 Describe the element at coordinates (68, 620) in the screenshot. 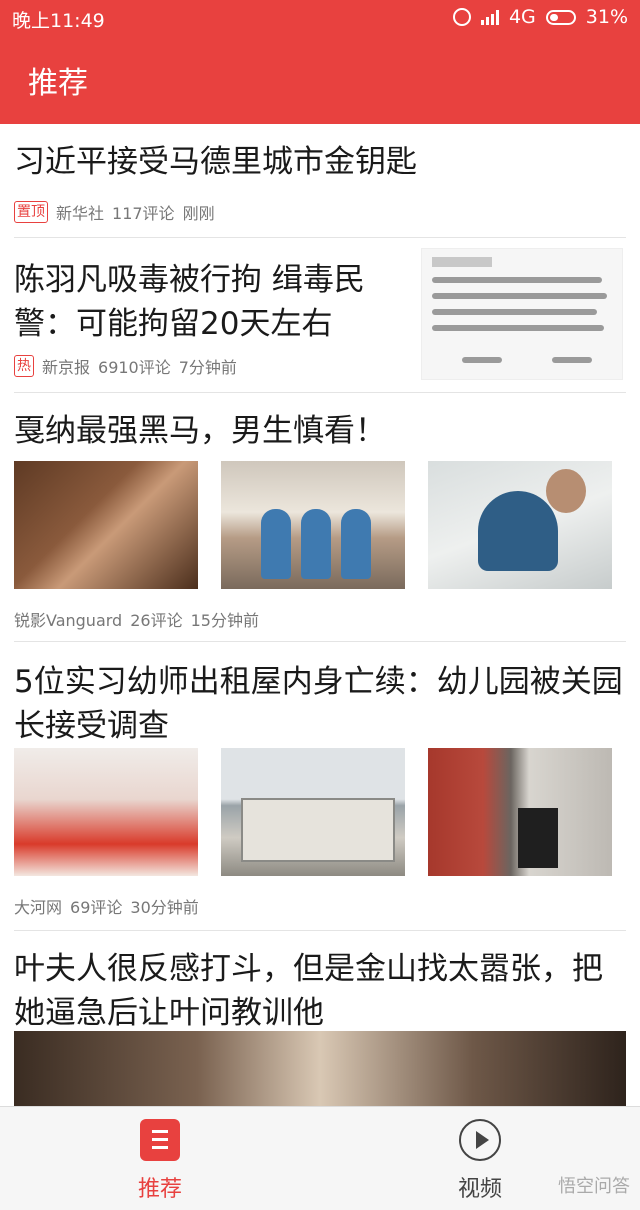

I see `news-source: 锐影Vanguard` at that location.